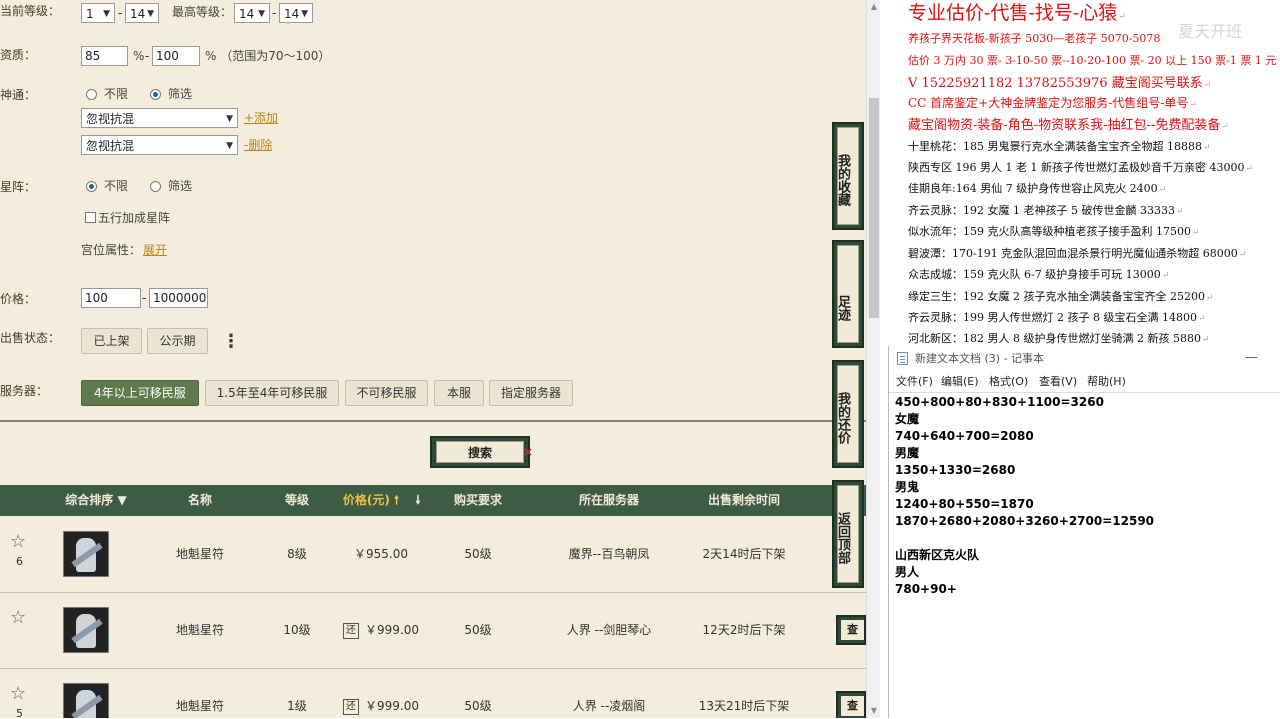 This screenshot has height=719, width=1280. Describe the element at coordinates (418, 500) in the screenshot. I see `price-sort-down-icon: 🠗` at that location.